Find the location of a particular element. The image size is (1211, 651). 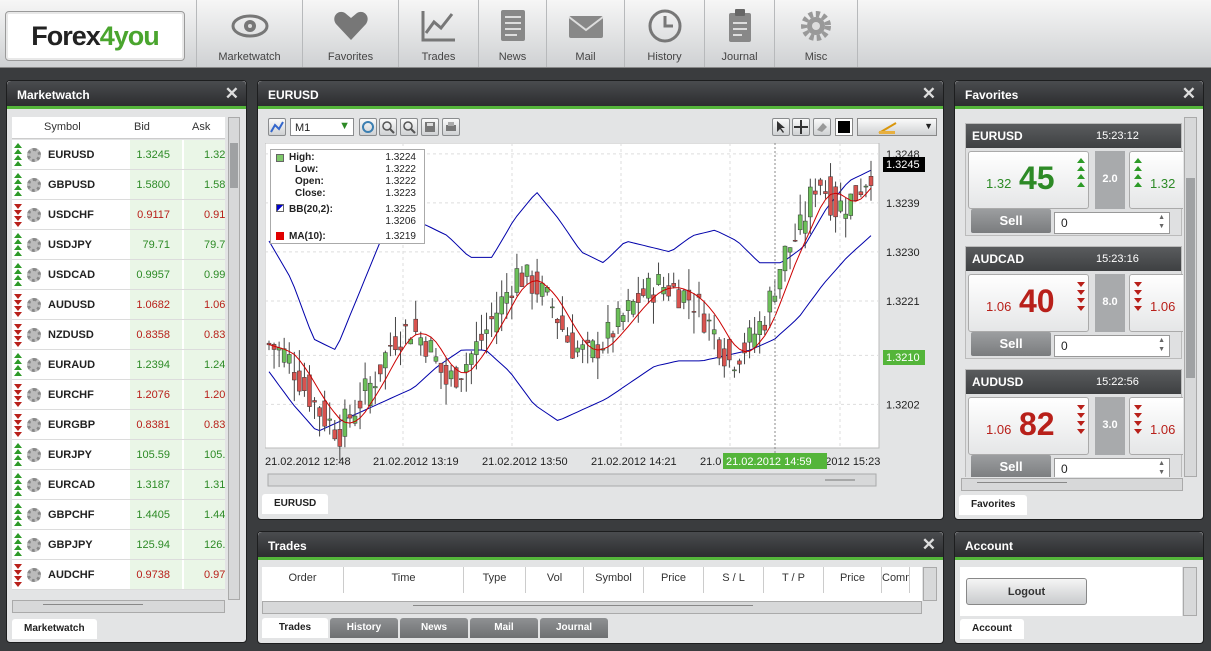

marketwatch-row: AUDUSD 1.06821.0685 is located at coordinates (118, 305).